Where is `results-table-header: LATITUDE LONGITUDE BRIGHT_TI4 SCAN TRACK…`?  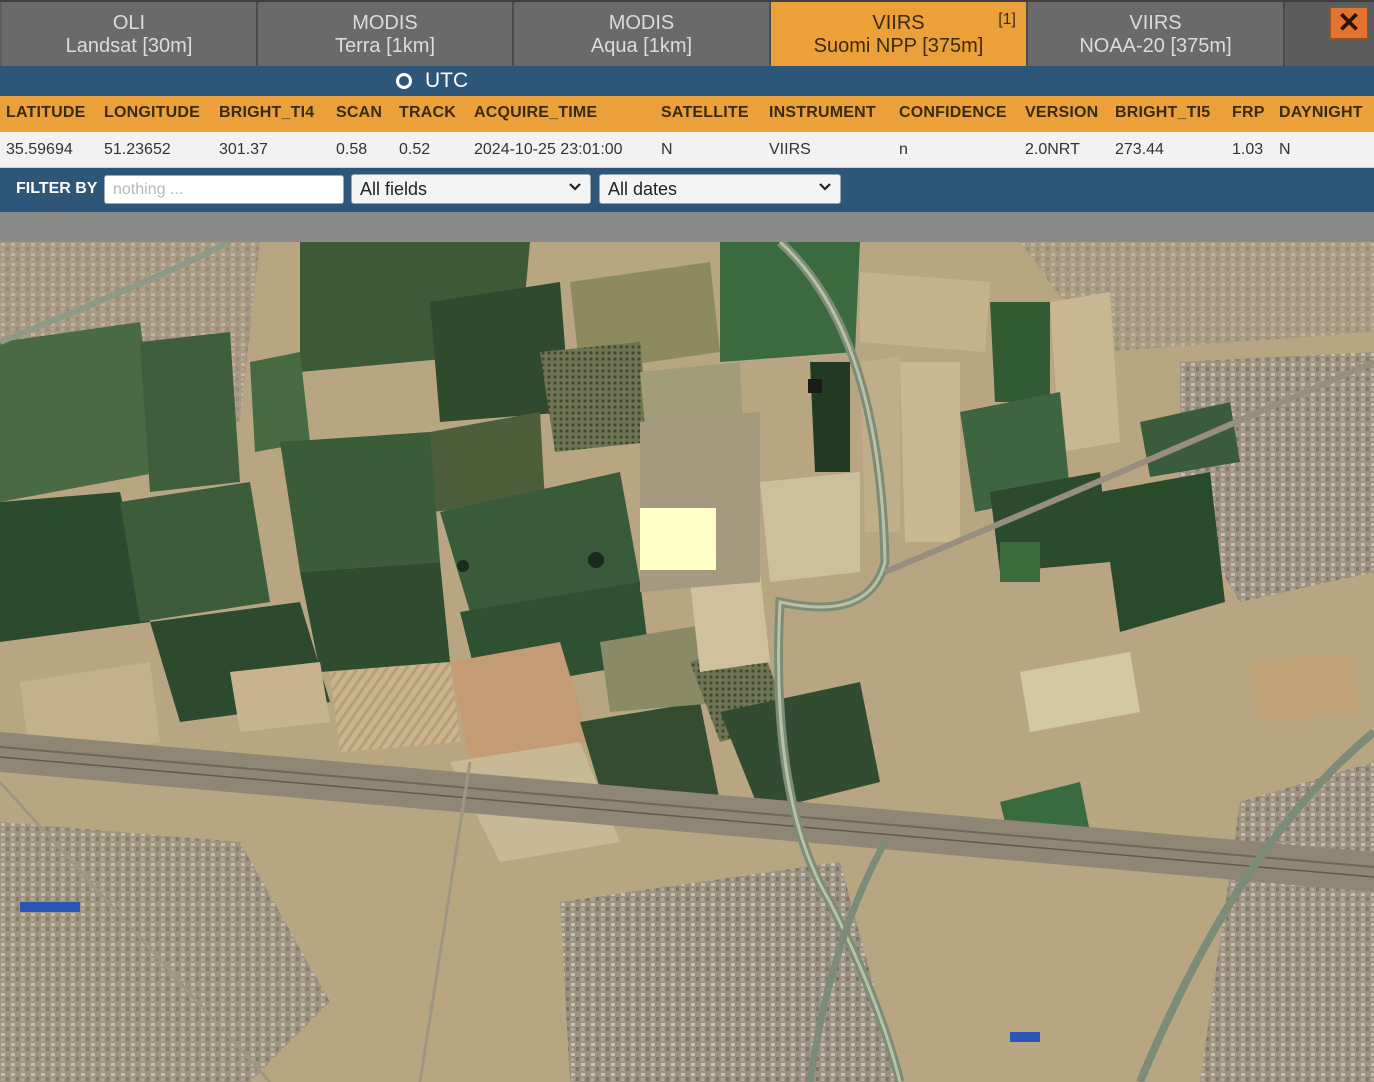
results-table-header: LATITUDE LONGITUDE BRIGHT_TI4 SCAN TRACK… is located at coordinates (687, 114).